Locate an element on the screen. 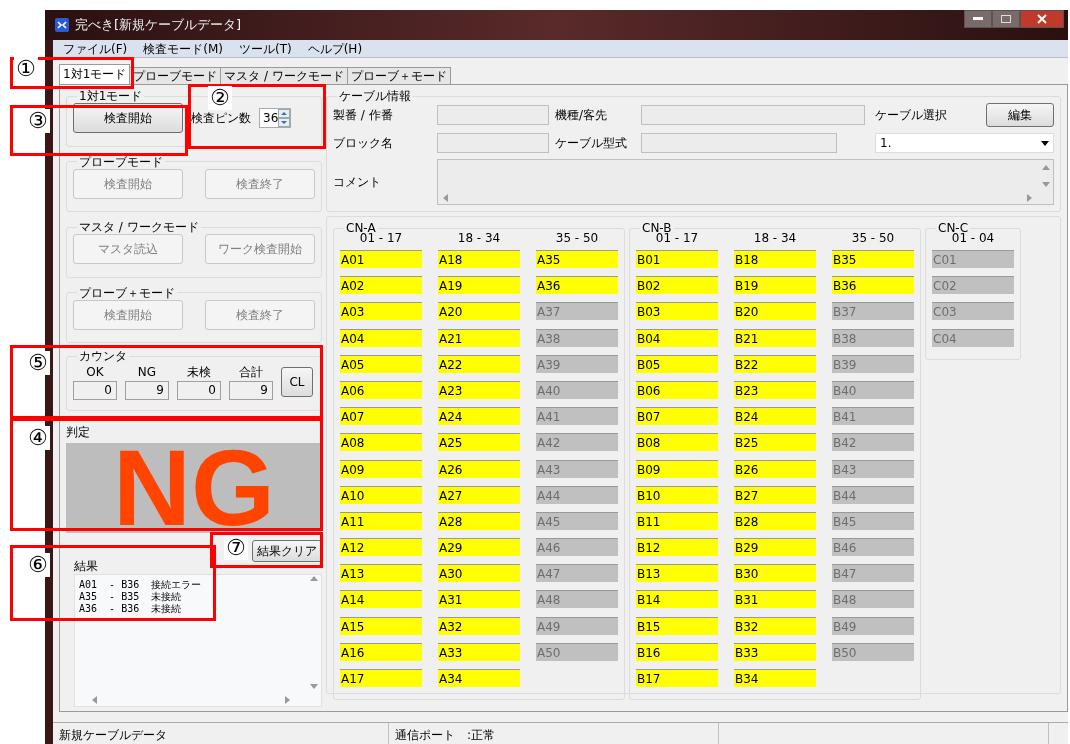  counter-label: 未検 is located at coordinates (199, 373).